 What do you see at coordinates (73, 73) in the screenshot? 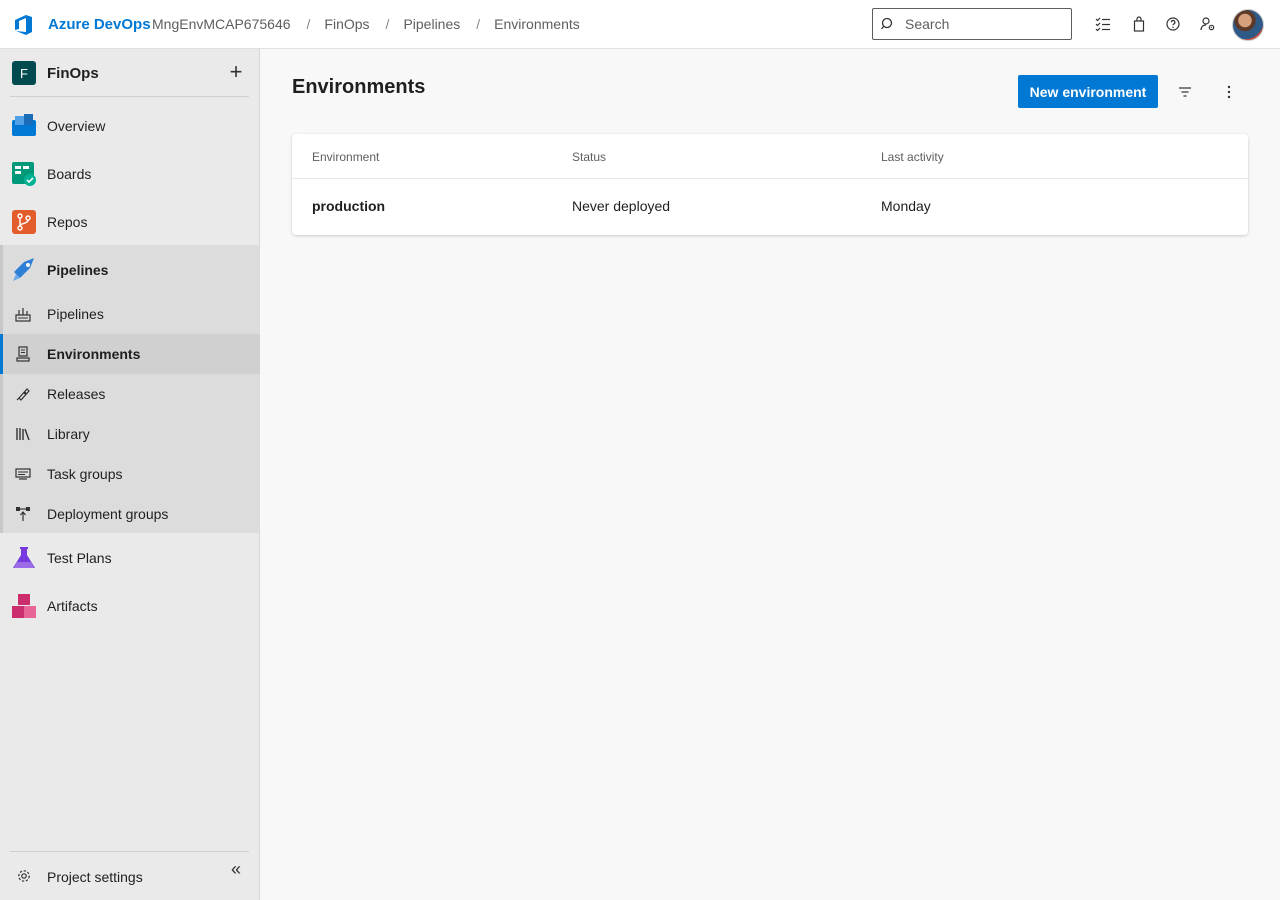
I see `project-name: FinOps` at bounding box center [73, 73].